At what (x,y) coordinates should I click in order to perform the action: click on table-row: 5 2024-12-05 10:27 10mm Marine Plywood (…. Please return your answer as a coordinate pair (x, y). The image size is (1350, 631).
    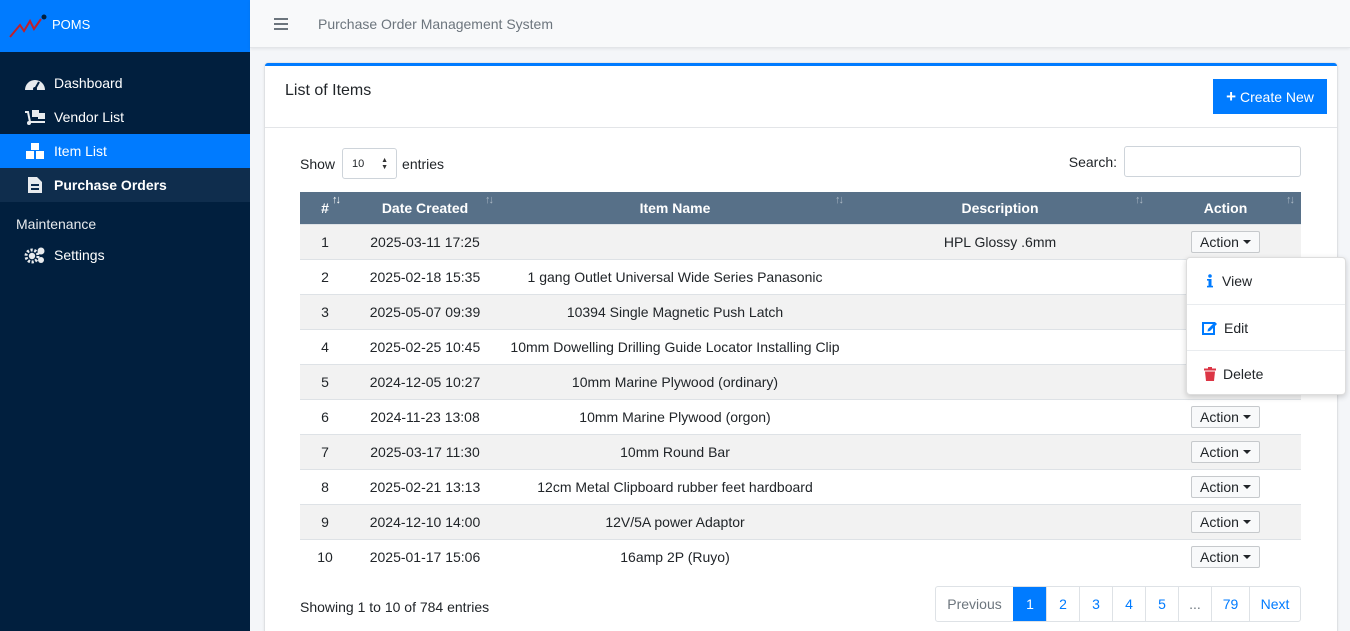
    Looking at the image, I should click on (800, 381).